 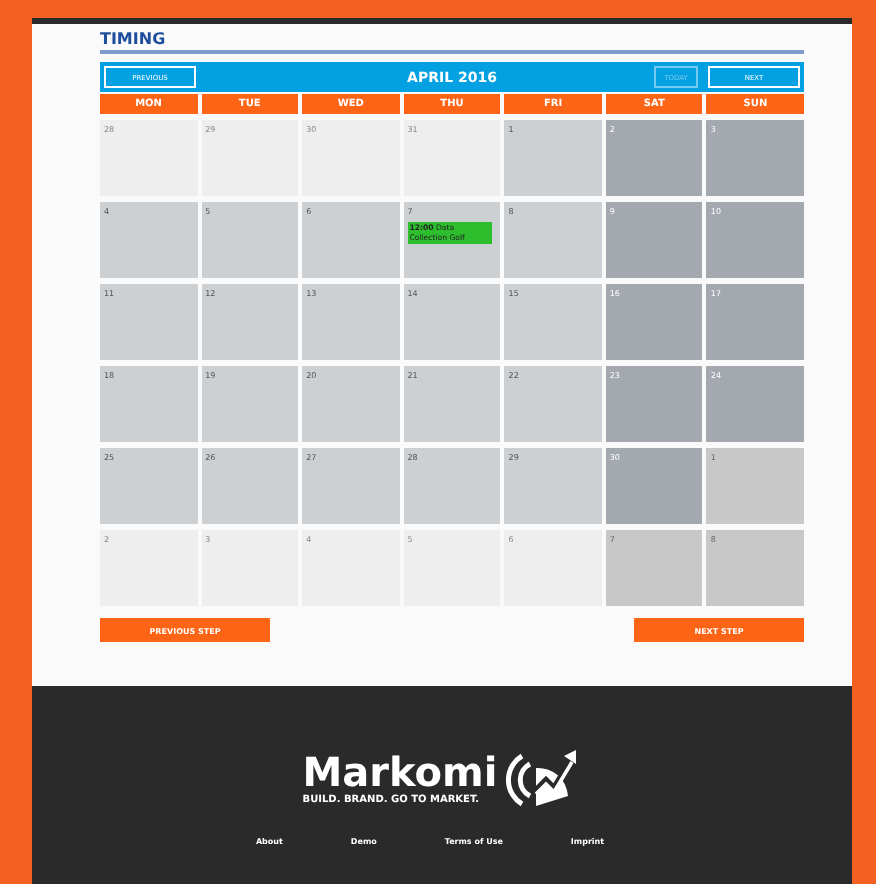 What do you see at coordinates (541, 778) in the screenshot?
I see `chart-signal-icon` at bounding box center [541, 778].